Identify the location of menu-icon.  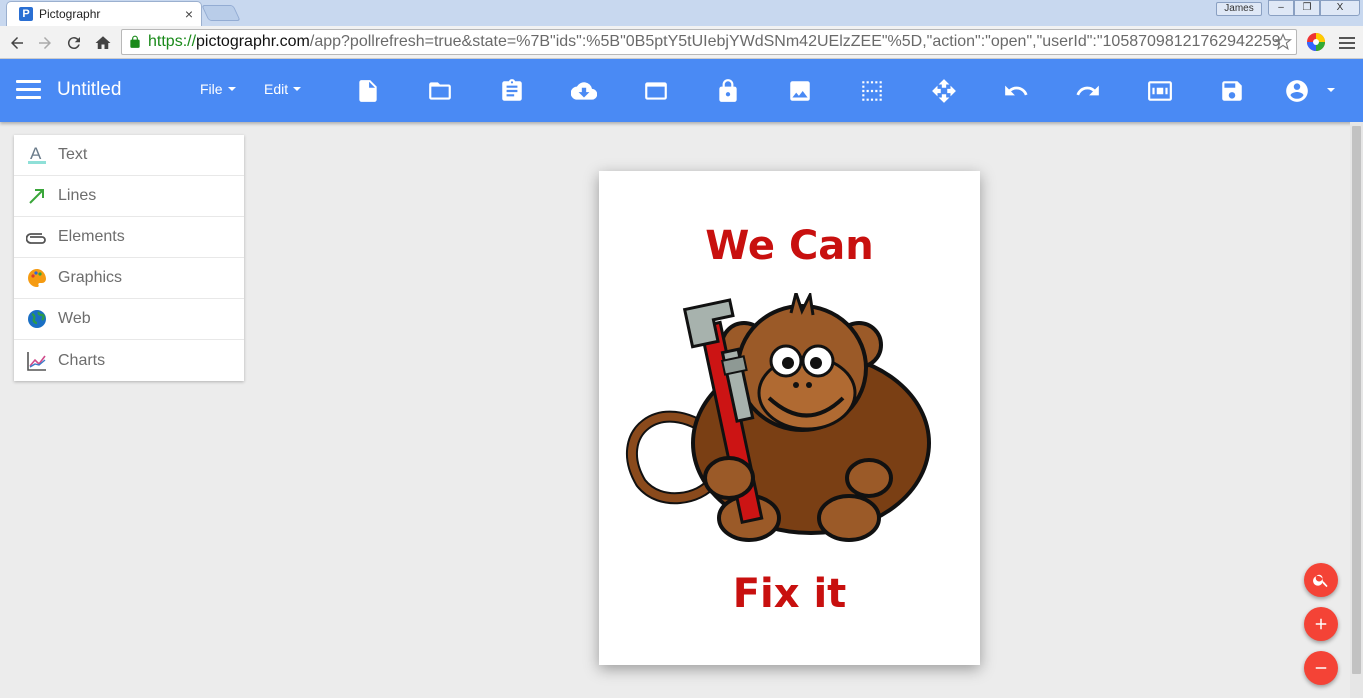
(1347, 43).